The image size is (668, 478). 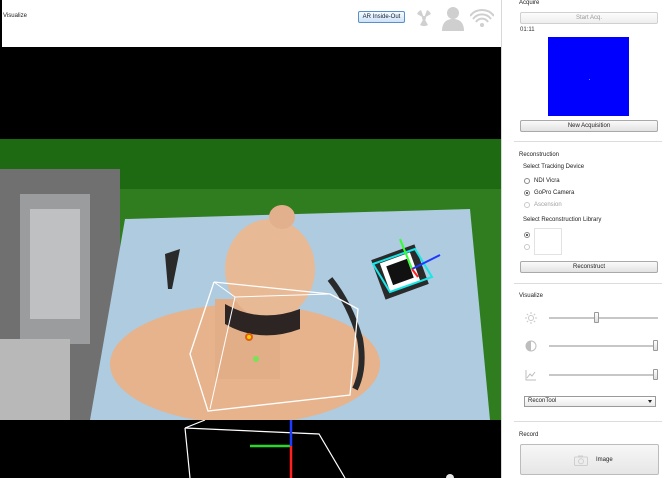 What do you see at coordinates (250, 23) in the screenshot?
I see `visualize-toolbar: Visualize AR Inside-Out` at bounding box center [250, 23].